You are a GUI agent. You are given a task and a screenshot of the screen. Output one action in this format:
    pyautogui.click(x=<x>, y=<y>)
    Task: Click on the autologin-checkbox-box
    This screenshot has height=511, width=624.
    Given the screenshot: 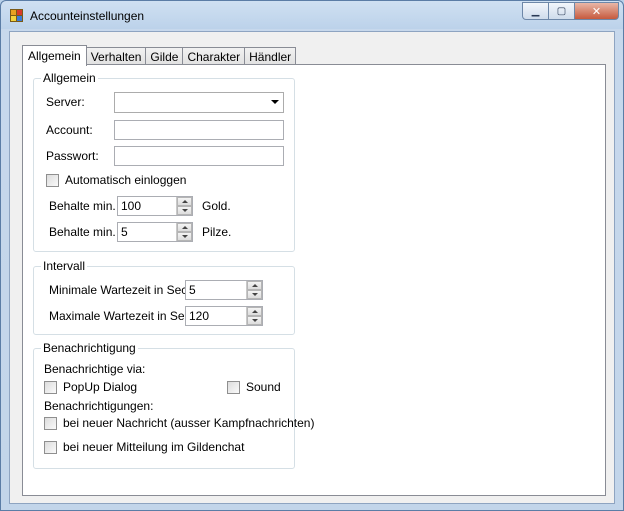 What is the action you would take?
    pyautogui.click(x=52, y=180)
    